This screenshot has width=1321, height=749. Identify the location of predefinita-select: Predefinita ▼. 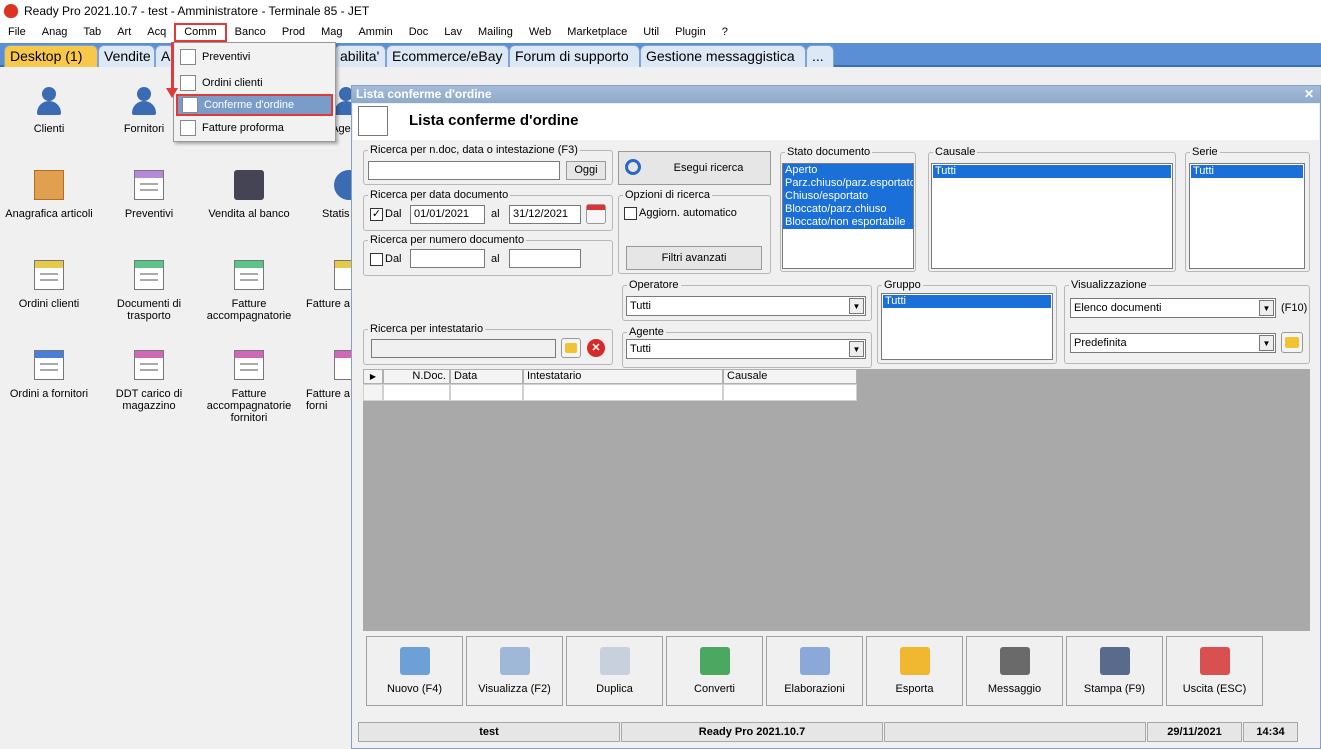
(1173, 343).